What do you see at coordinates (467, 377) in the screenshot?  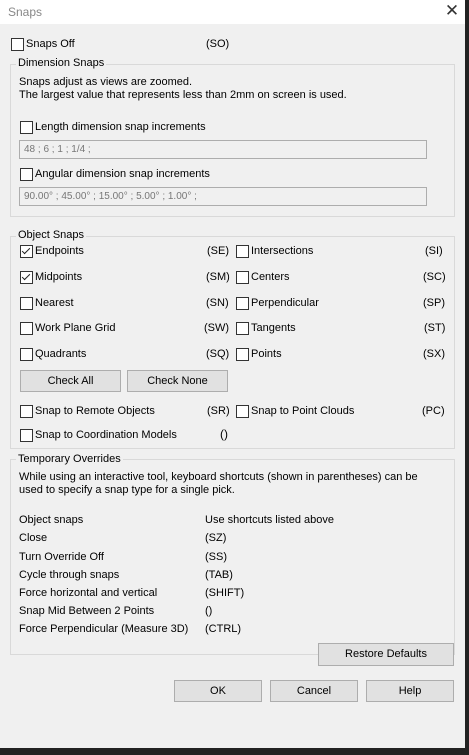 I see `window-edge-right` at bounding box center [467, 377].